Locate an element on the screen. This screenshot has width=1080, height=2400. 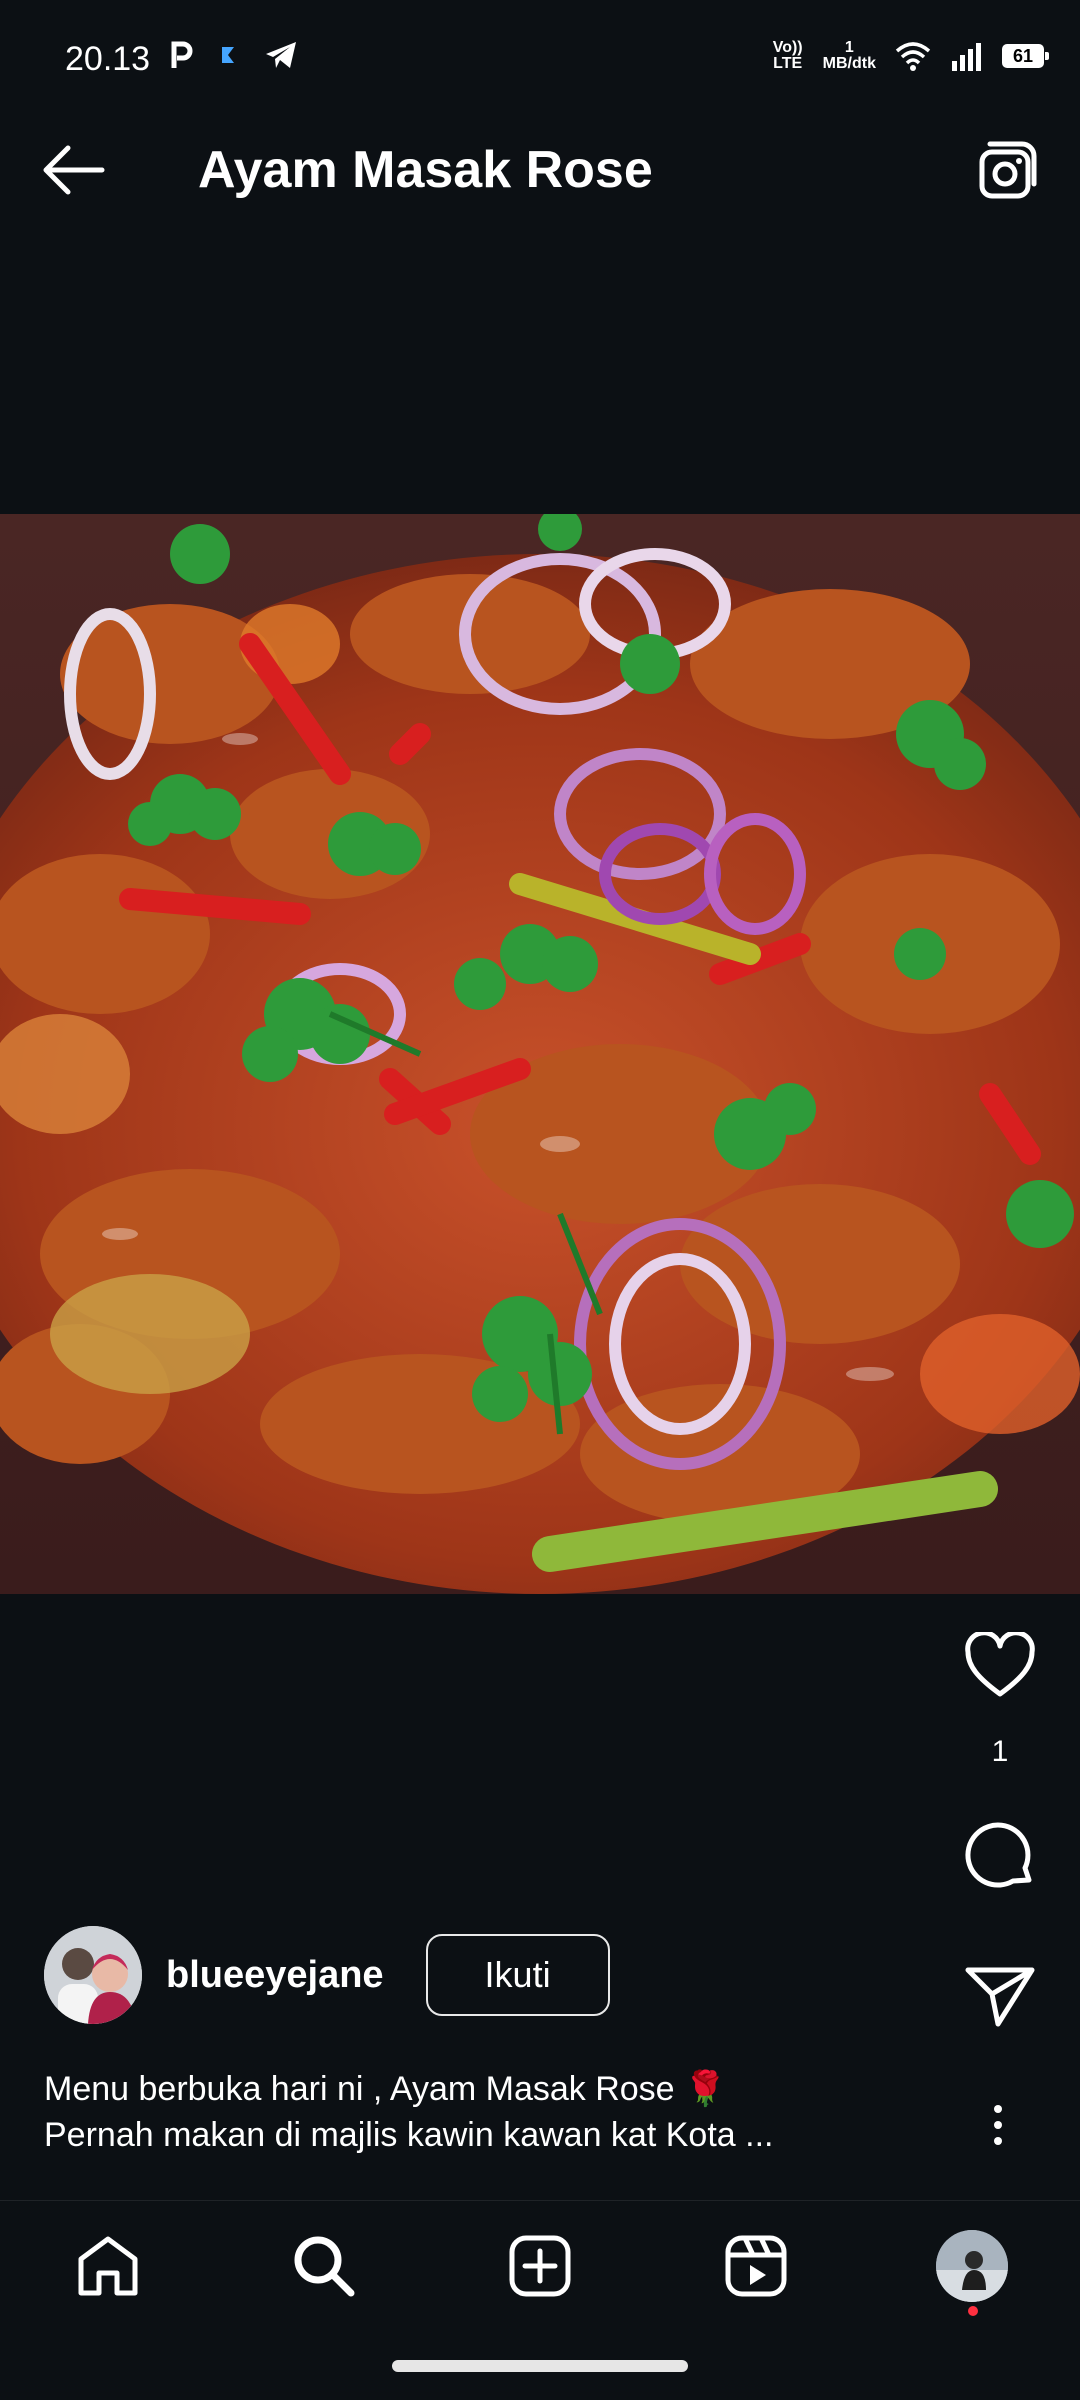
volte-indicator: Vo)) LTE is located at coordinates (787, 55).